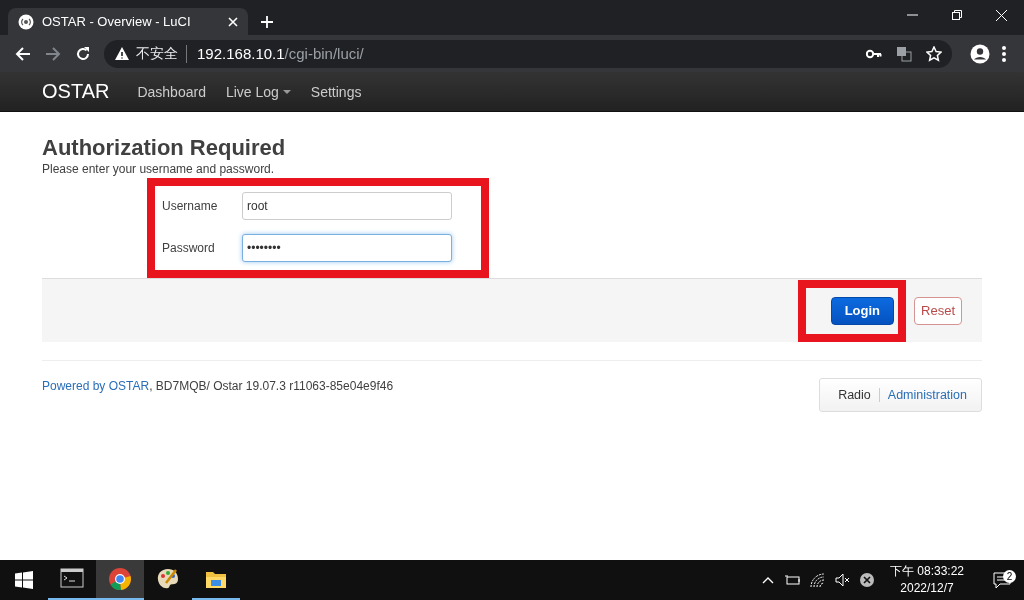  What do you see at coordinates (874, 53) in the screenshot?
I see `key-icon` at bounding box center [874, 53].